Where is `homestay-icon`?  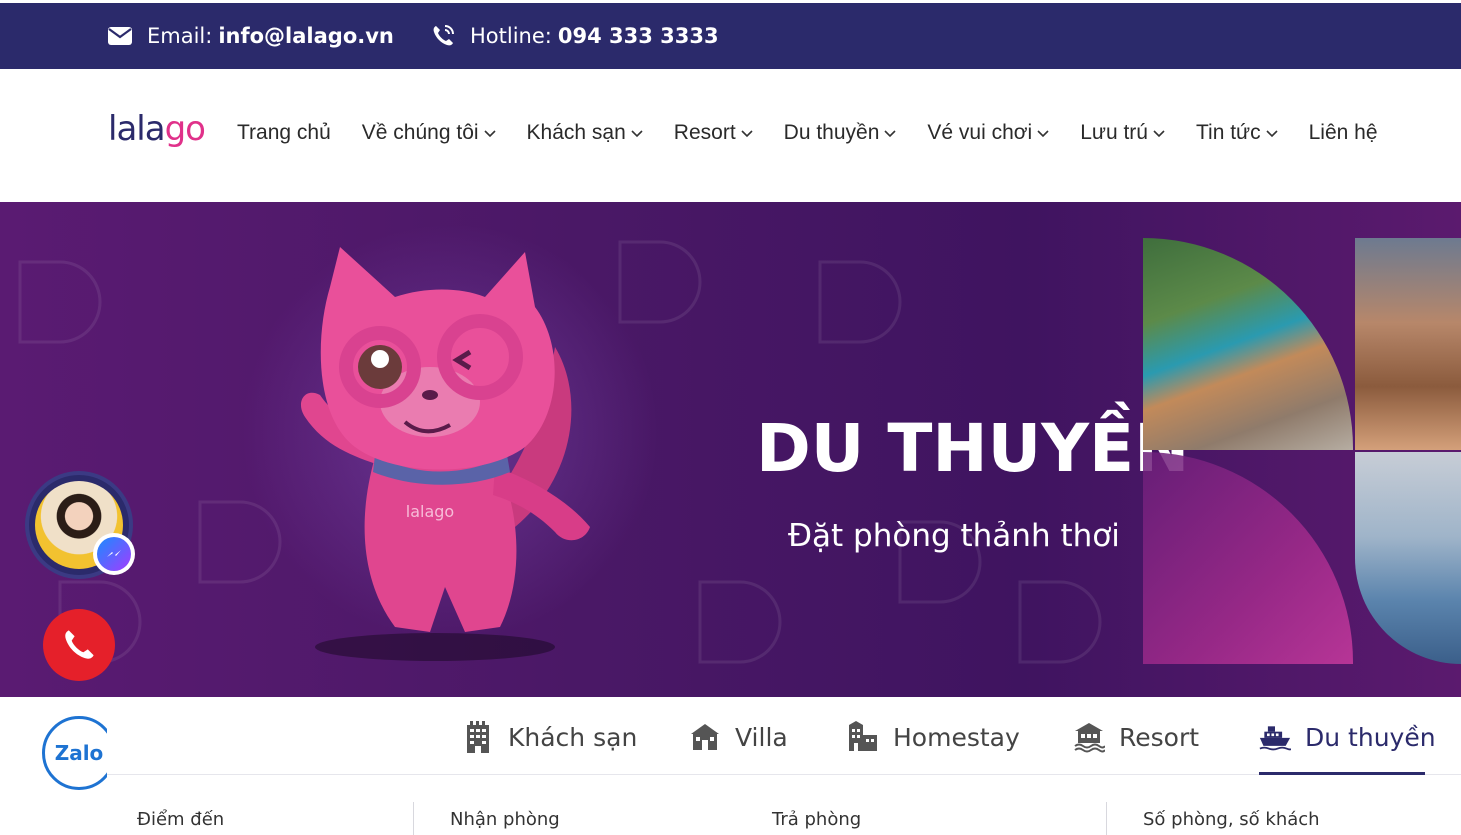 homestay-icon is located at coordinates (863, 737).